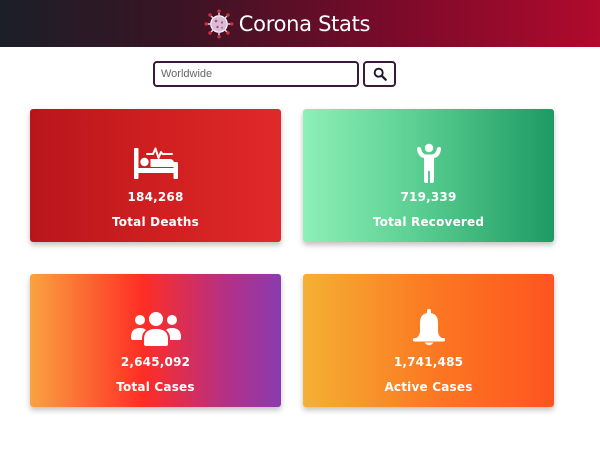 Image resolution: width=600 pixels, height=450 pixels. Describe the element at coordinates (428, 197) in the screenshot. I see `total-recovered-value: 719,339` at that location.